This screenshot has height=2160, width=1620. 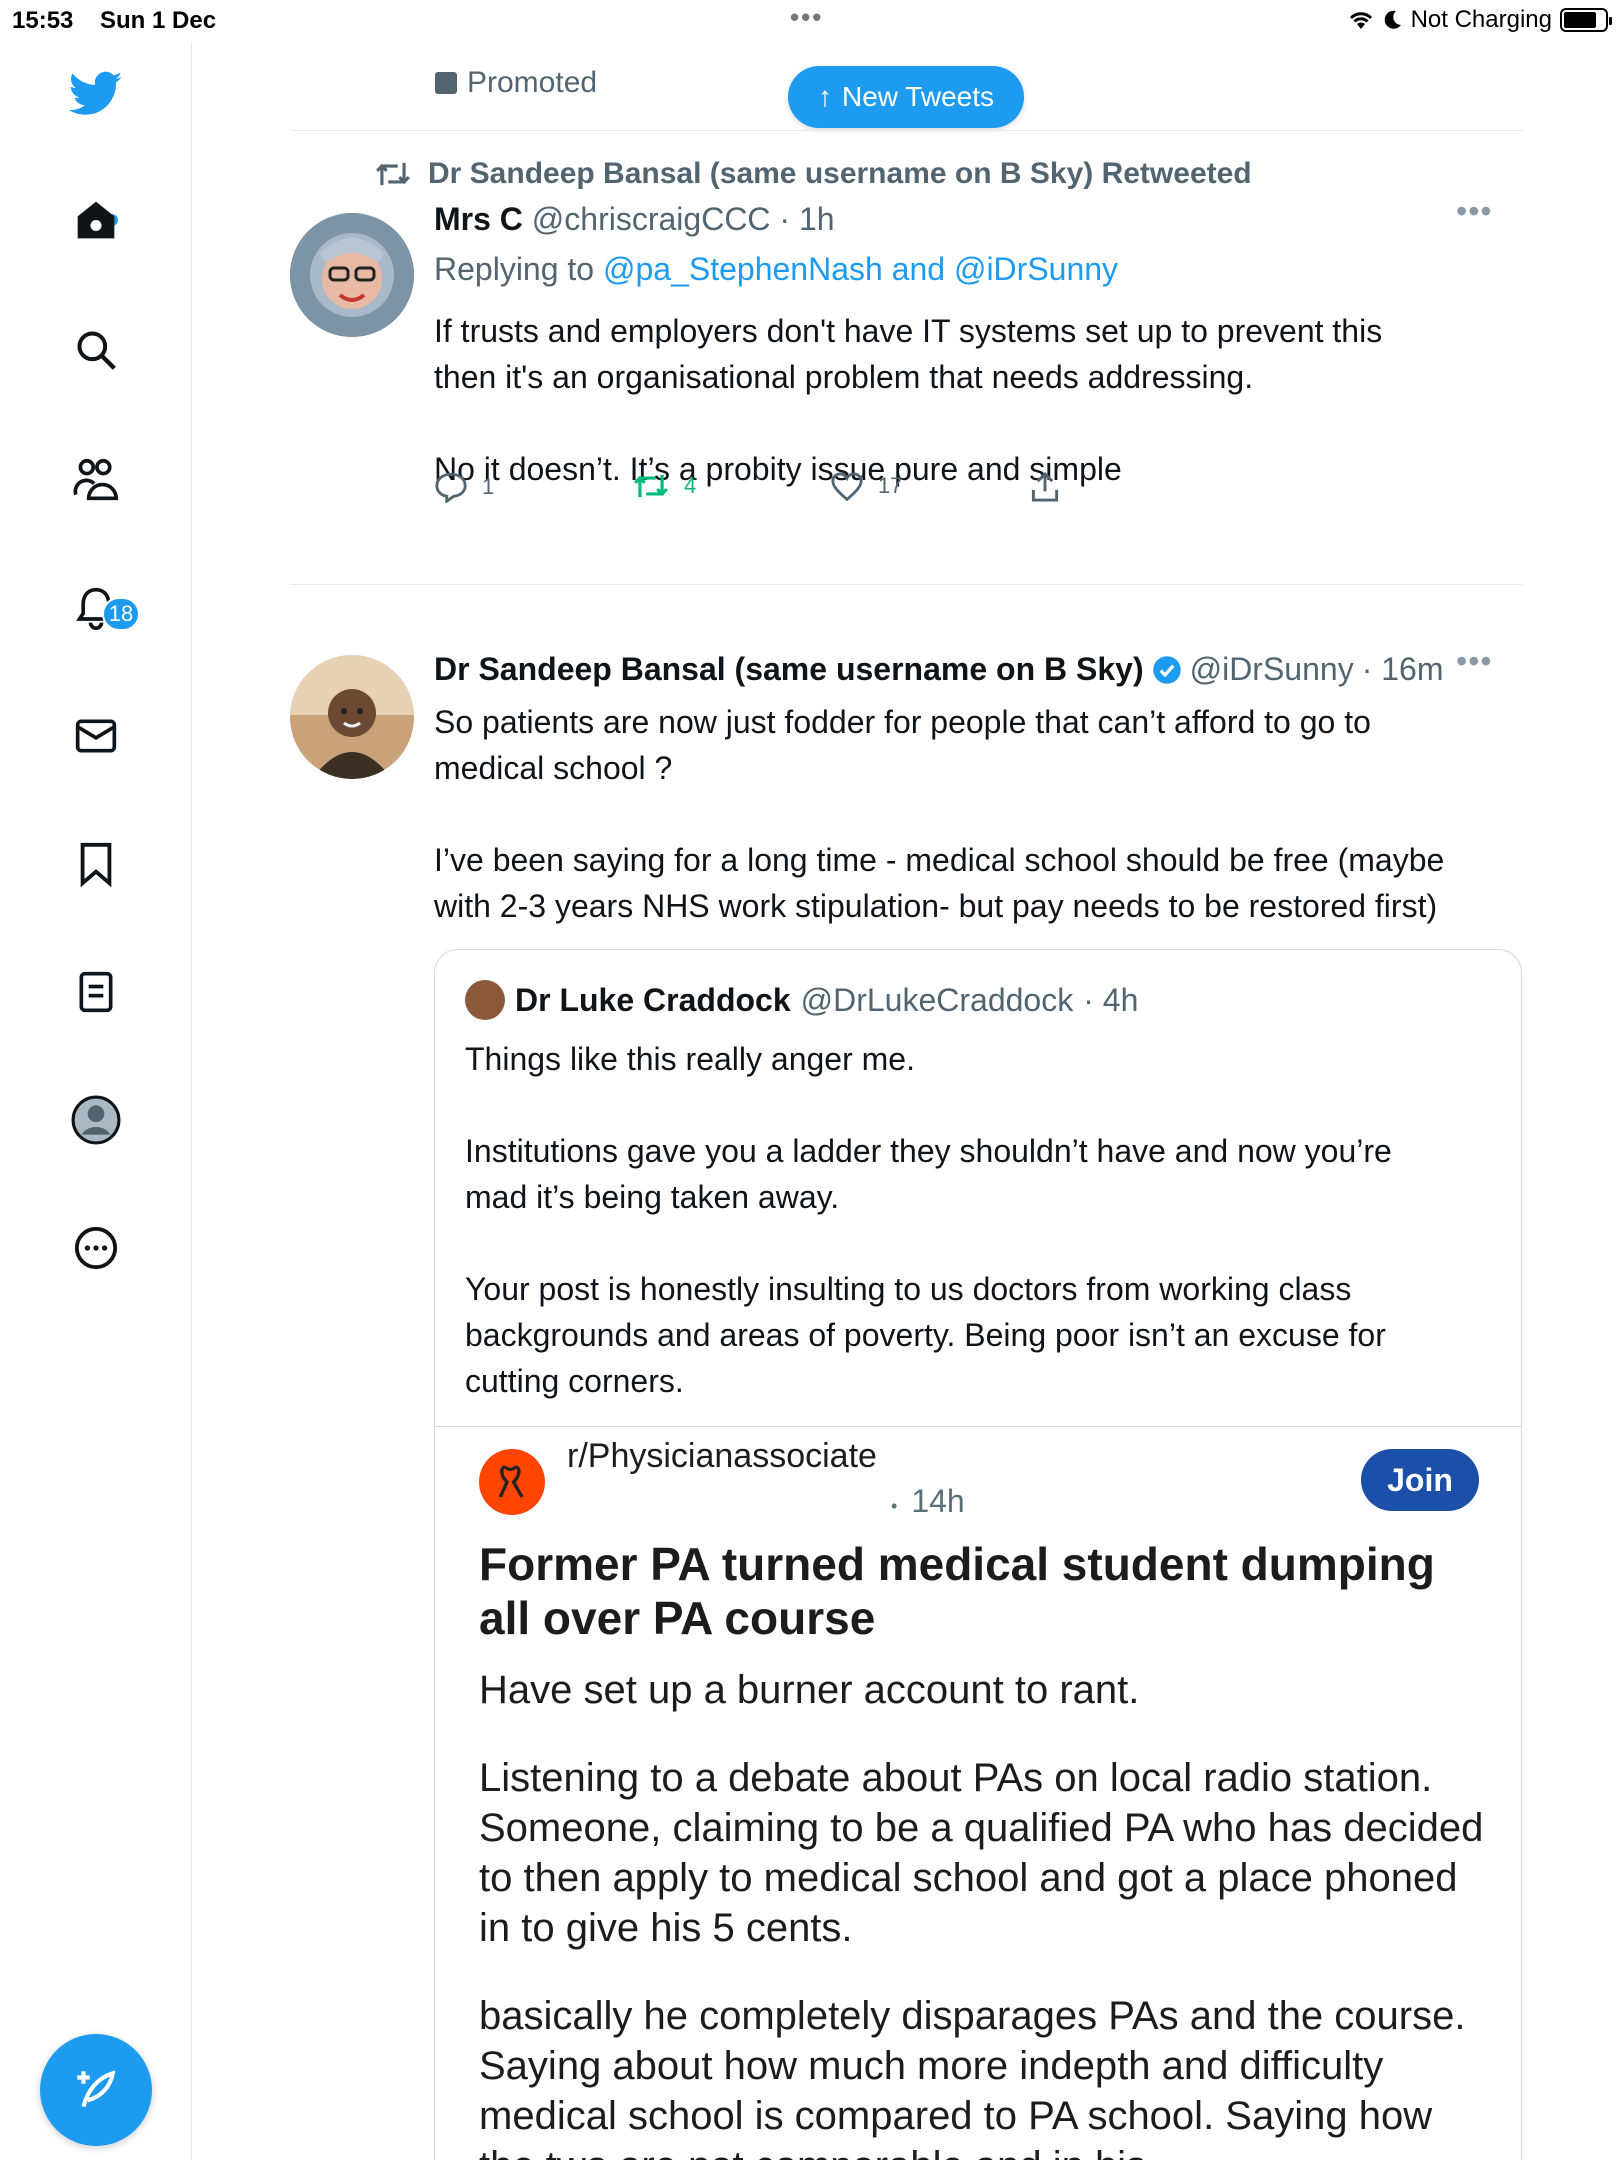 What do you see at coordinates (96, 220) in the screenshot?
I see `home-icon` at bounding box center [96, 220].